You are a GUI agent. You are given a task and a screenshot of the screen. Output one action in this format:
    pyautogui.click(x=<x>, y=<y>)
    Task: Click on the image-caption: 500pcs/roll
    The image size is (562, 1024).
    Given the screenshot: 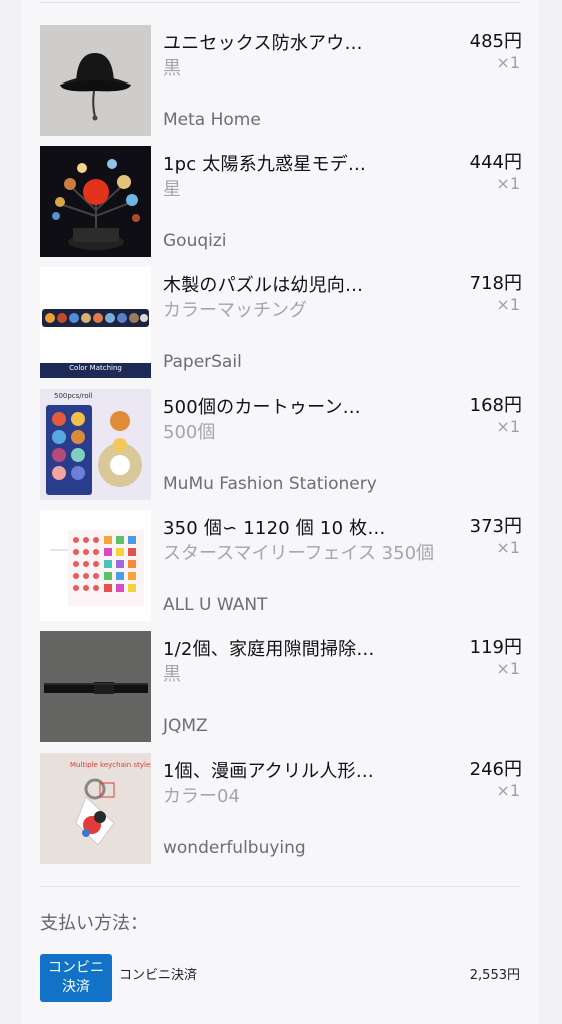 What is the action you would take?
    pyautogui.click(x=73, y=396)
    